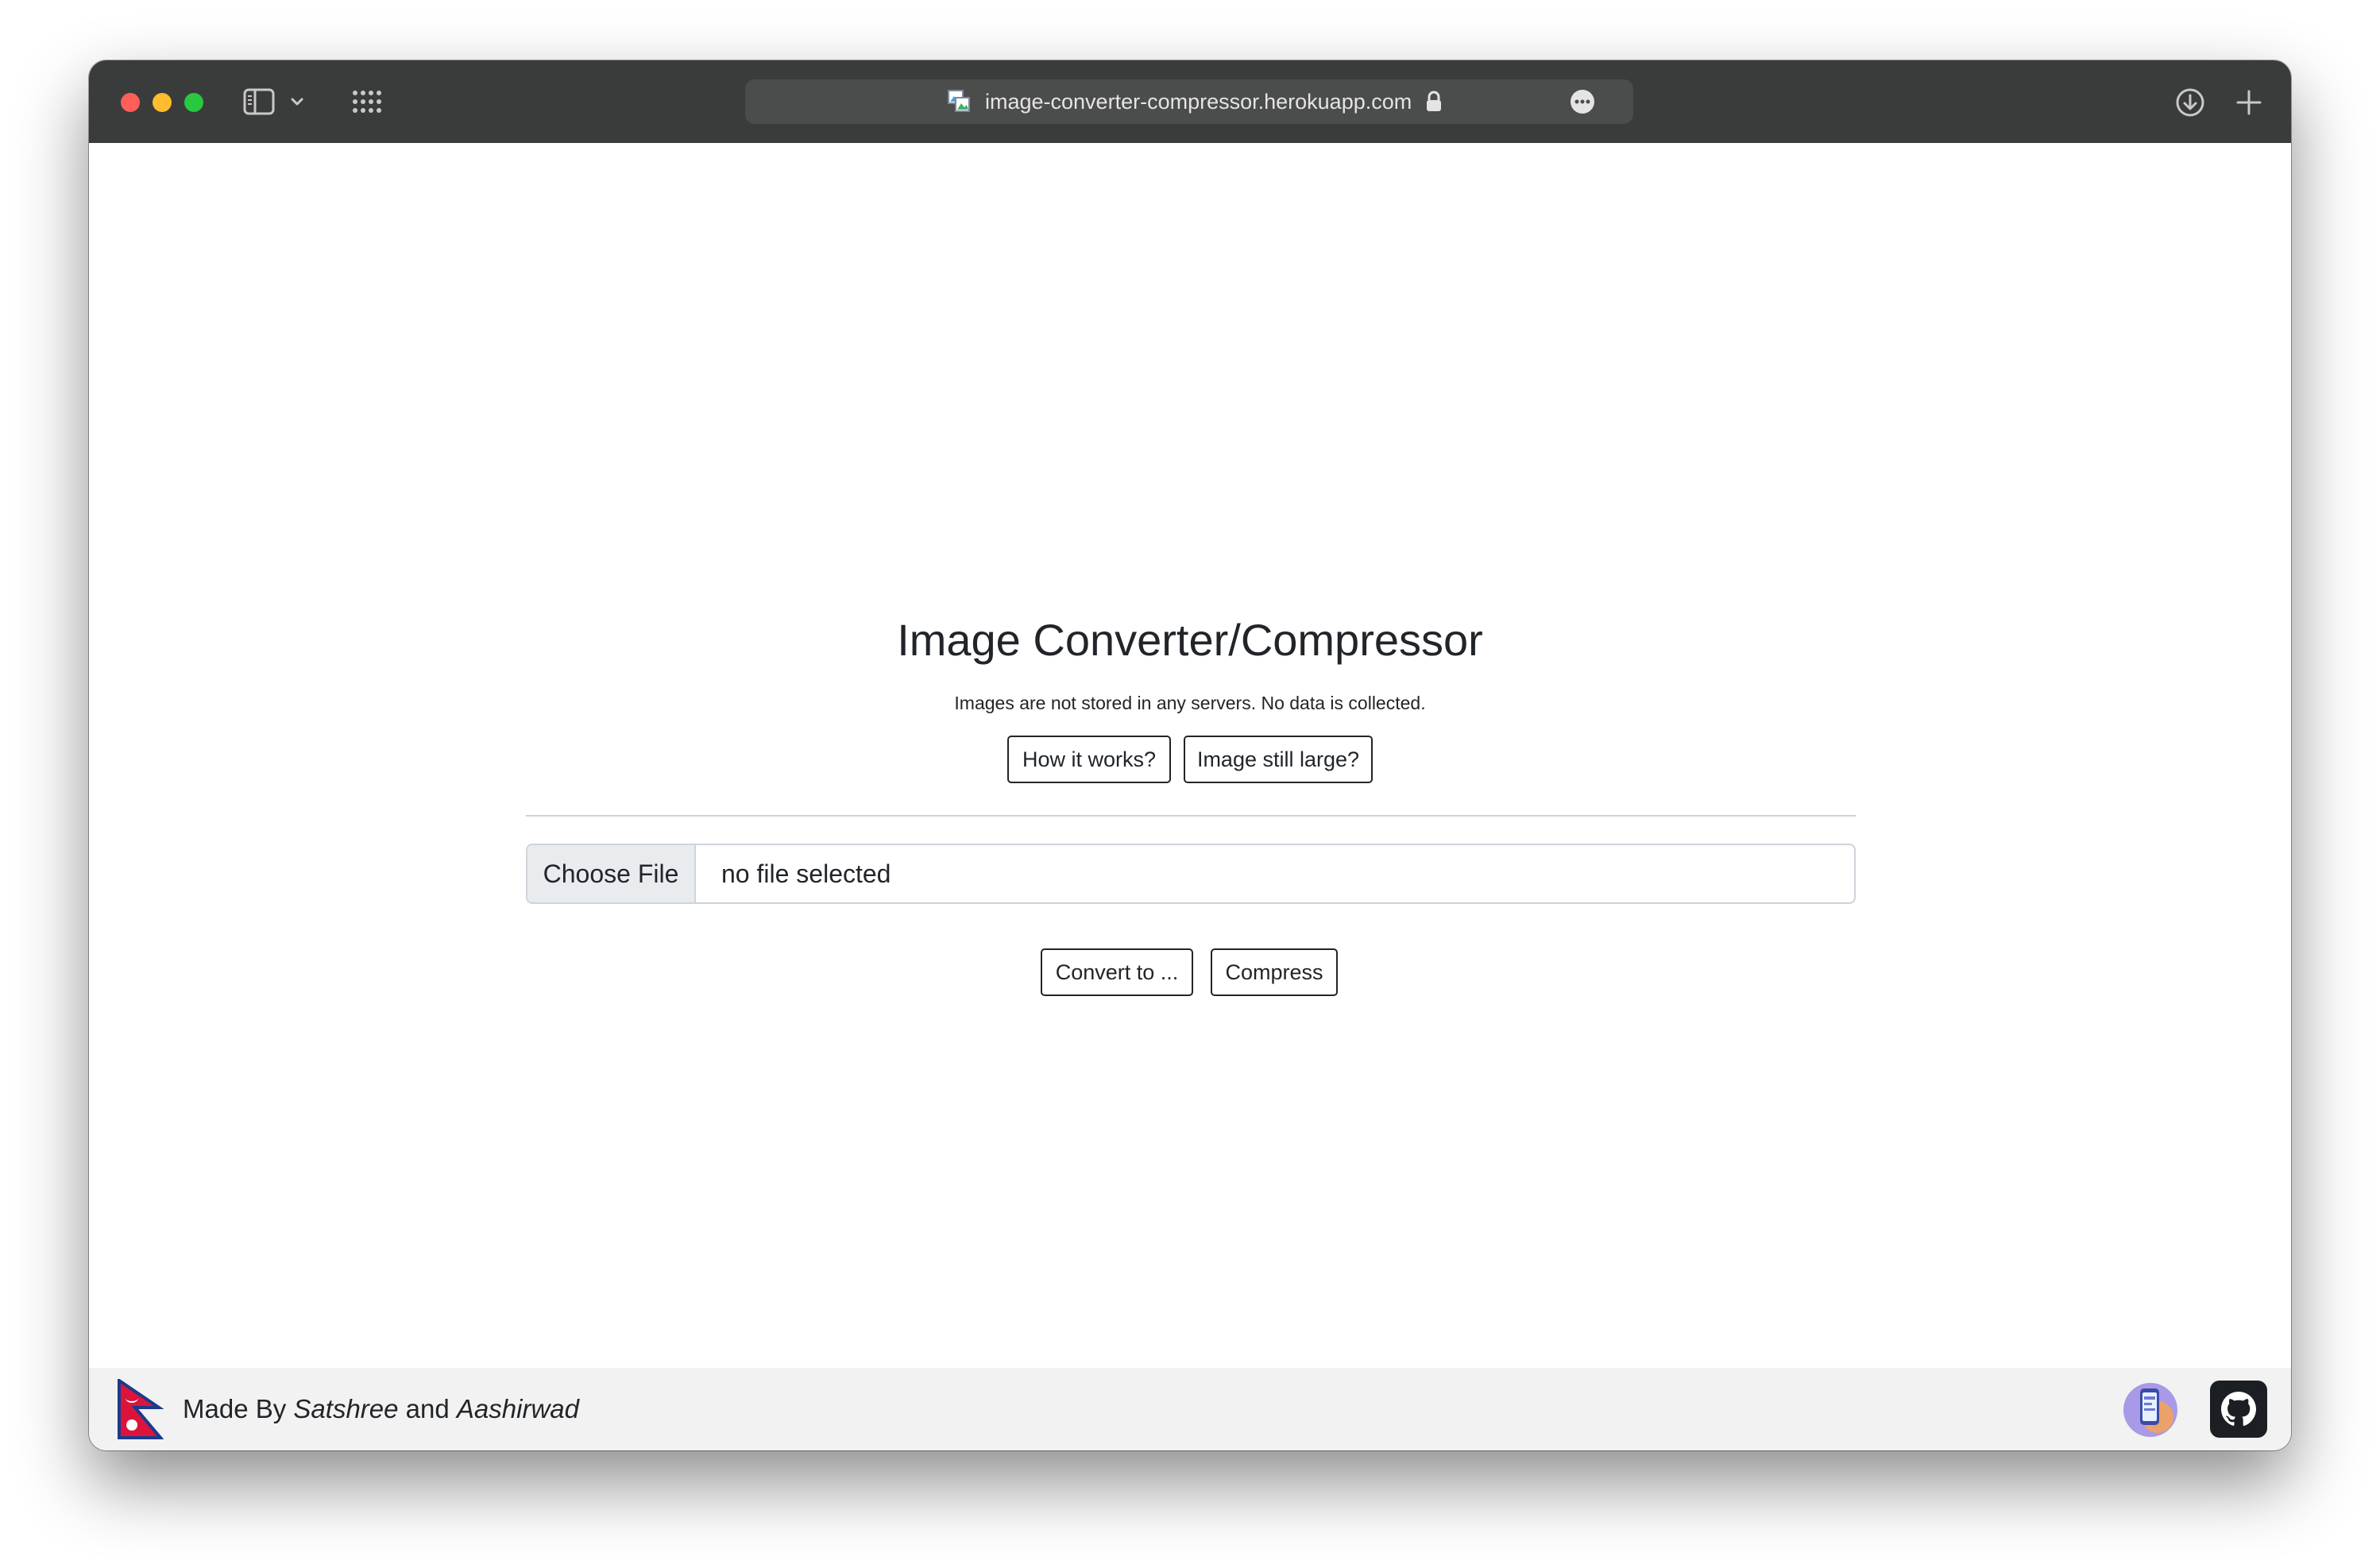 Image resolution: width=2380 pixels, height=1568 pixels. Describe the element at coordinates (162, 102) in the screenshot. I see `minimize-window-button` at that location.